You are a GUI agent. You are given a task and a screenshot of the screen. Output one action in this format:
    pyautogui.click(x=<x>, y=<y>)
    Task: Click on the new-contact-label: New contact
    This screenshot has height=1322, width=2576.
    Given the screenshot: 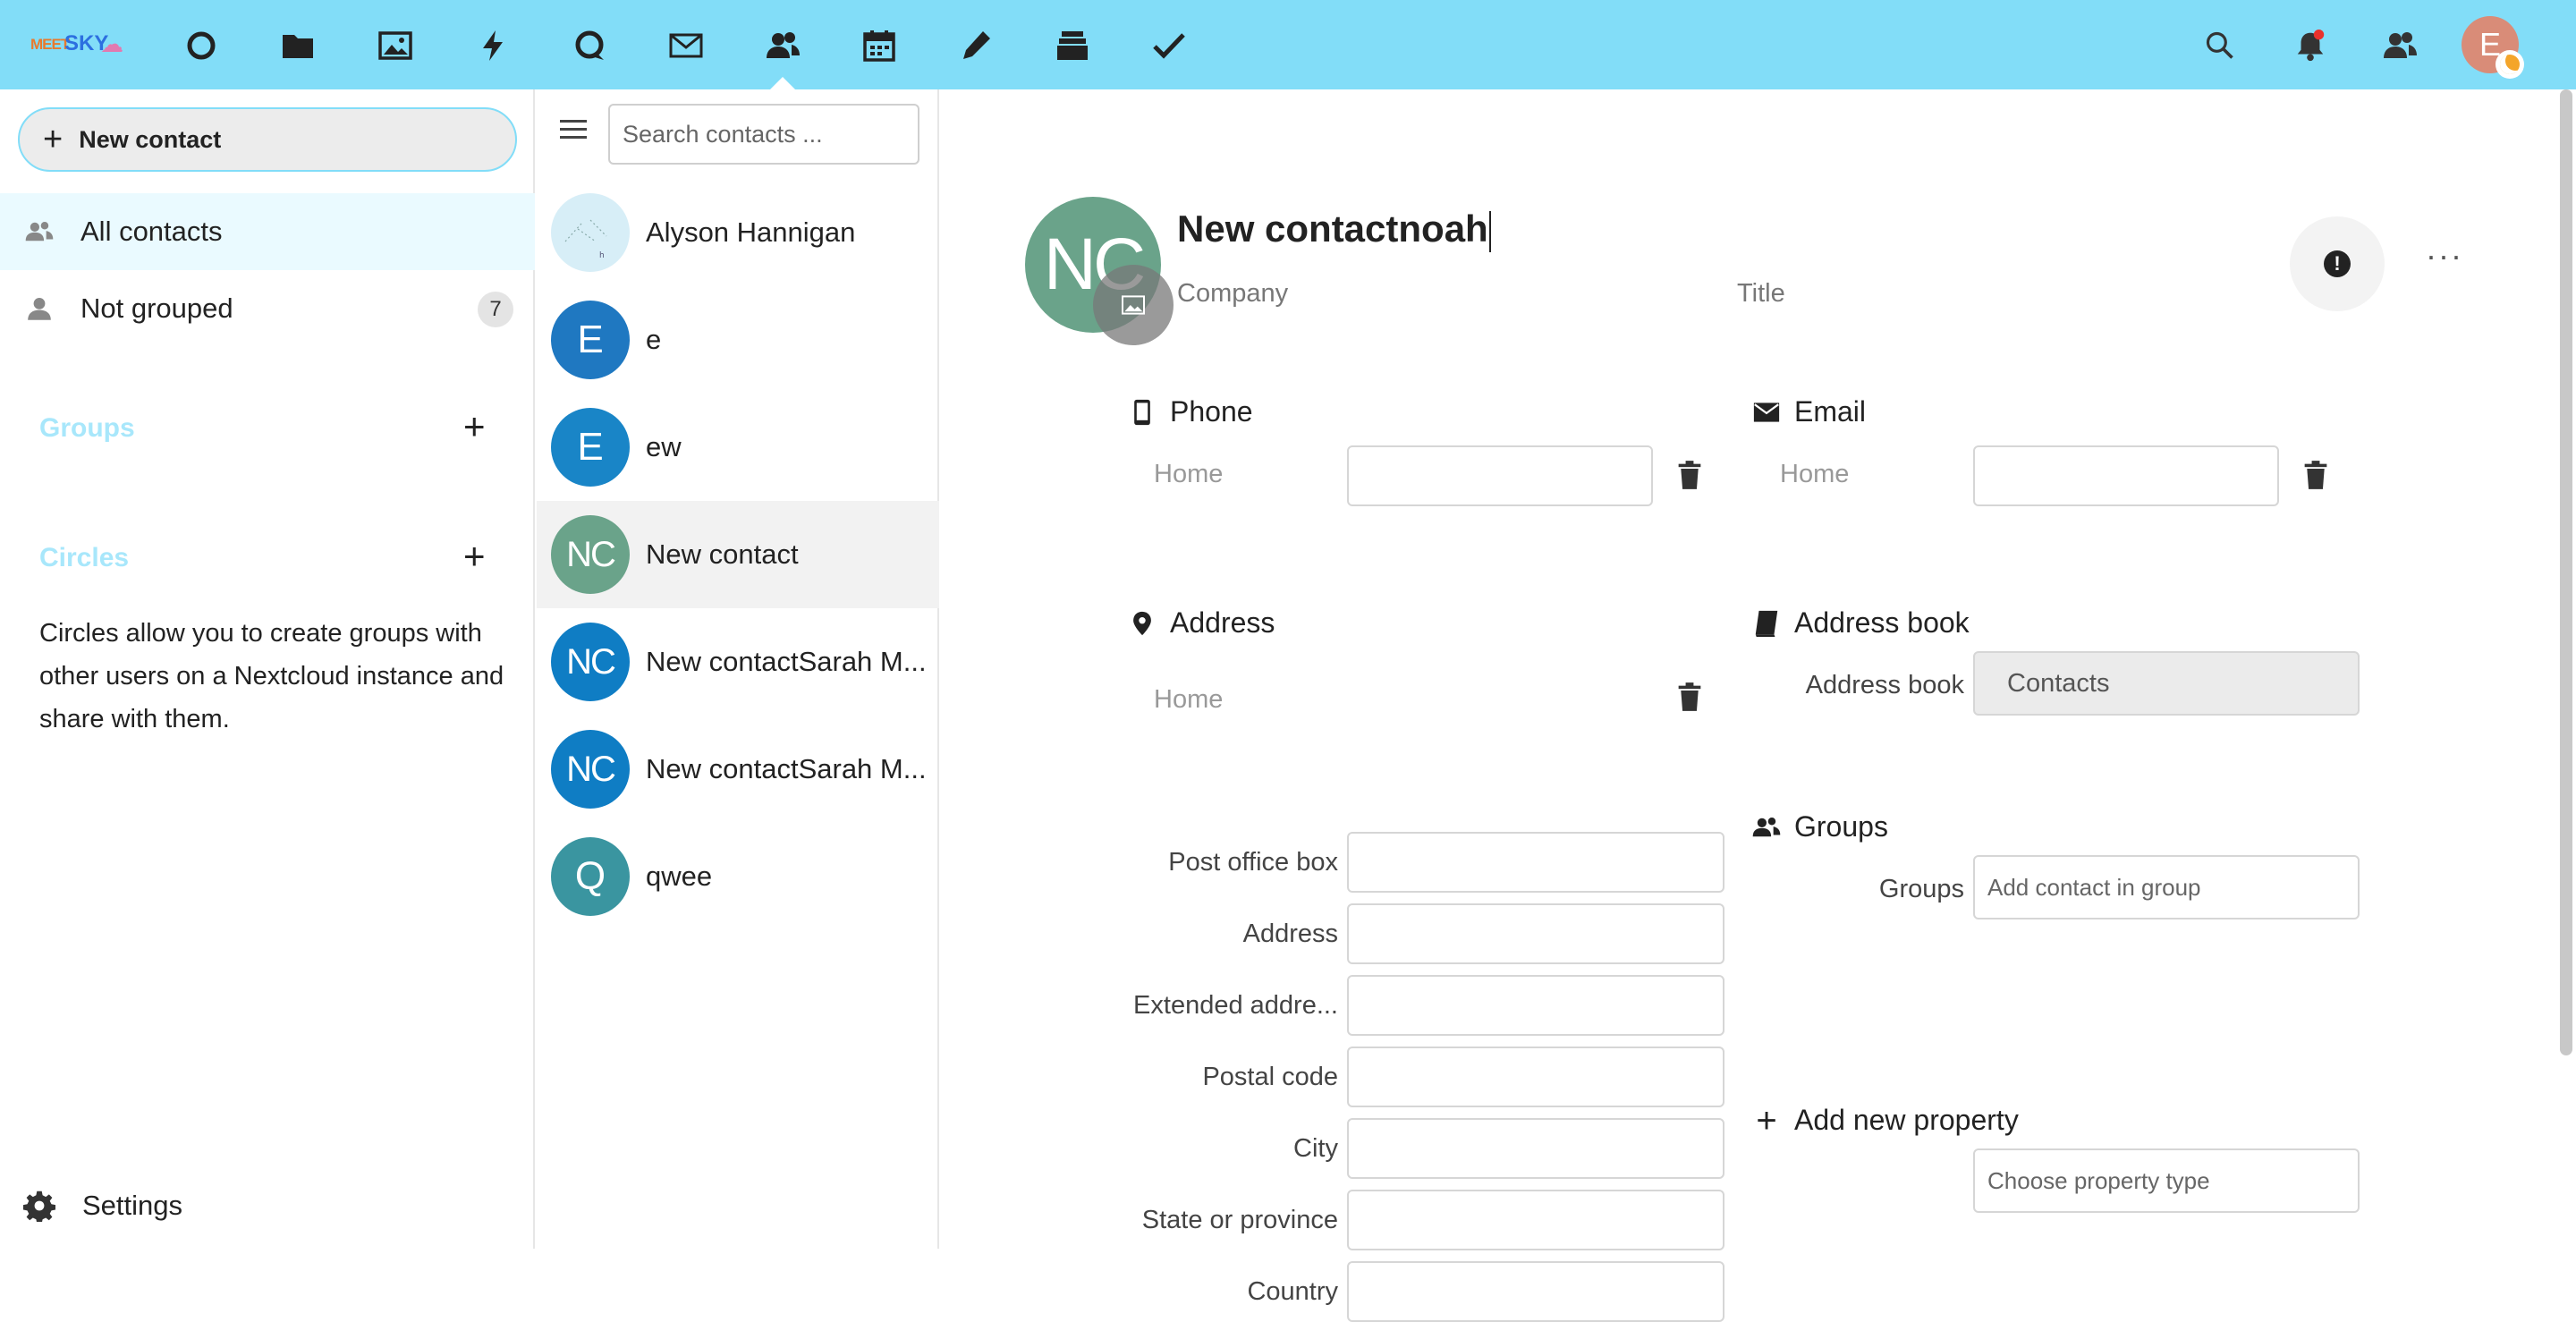 What is the action you would take?
    pyautogui.click(x=150, y=139)
    